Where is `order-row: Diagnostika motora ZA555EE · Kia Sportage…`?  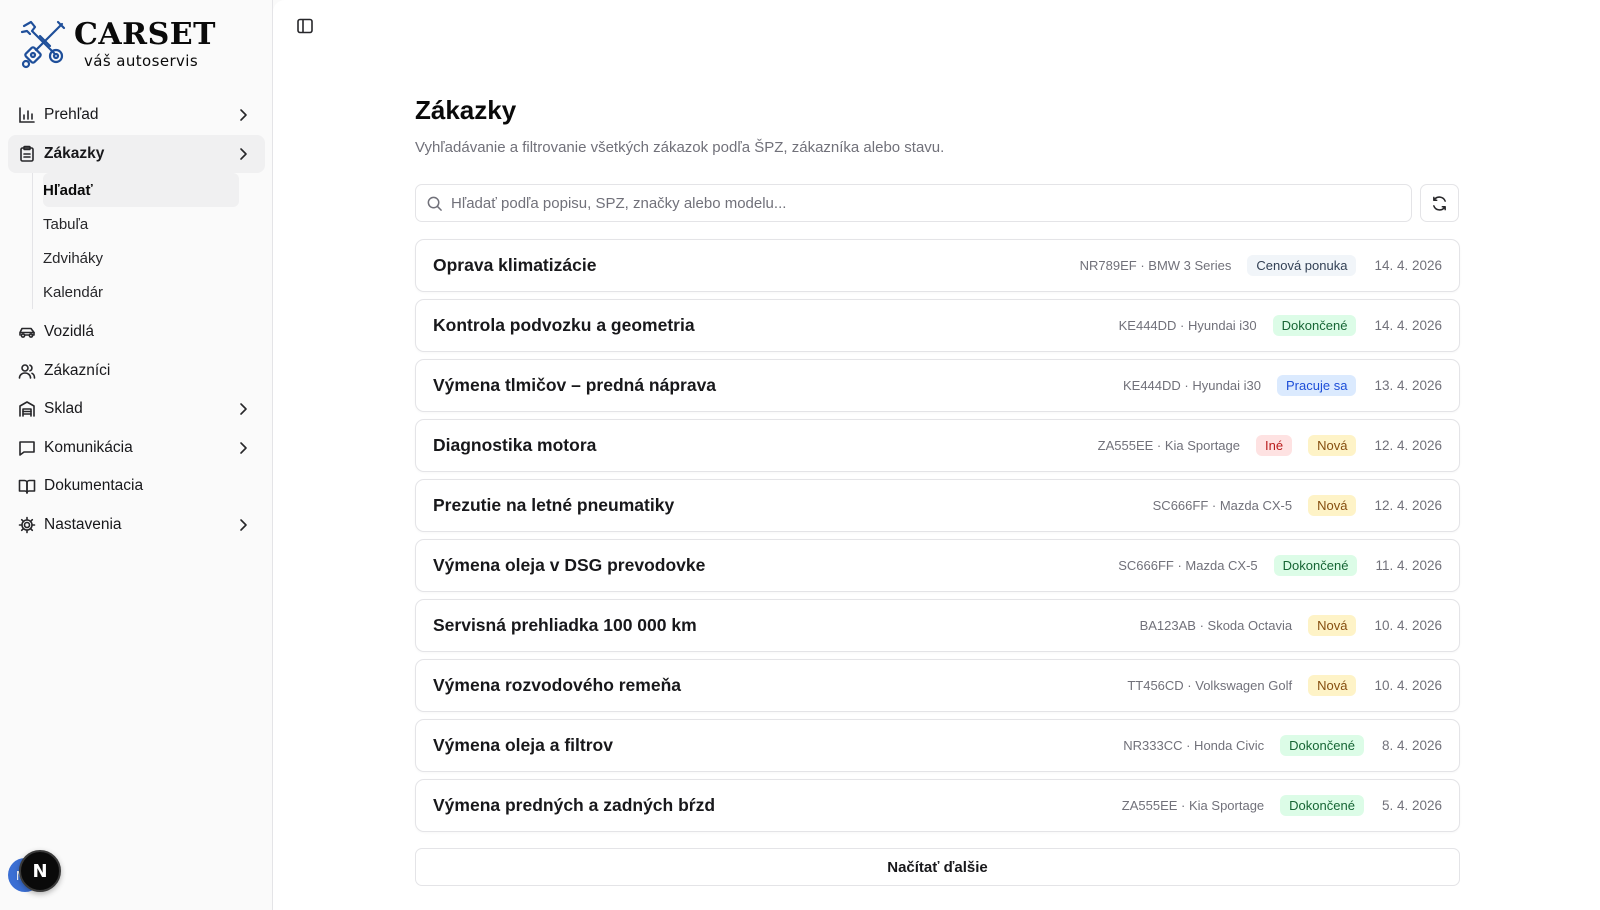
order-row: Diagnostika motora ZA555EE · Kia Sportage… is located at coordinates (937, 445).